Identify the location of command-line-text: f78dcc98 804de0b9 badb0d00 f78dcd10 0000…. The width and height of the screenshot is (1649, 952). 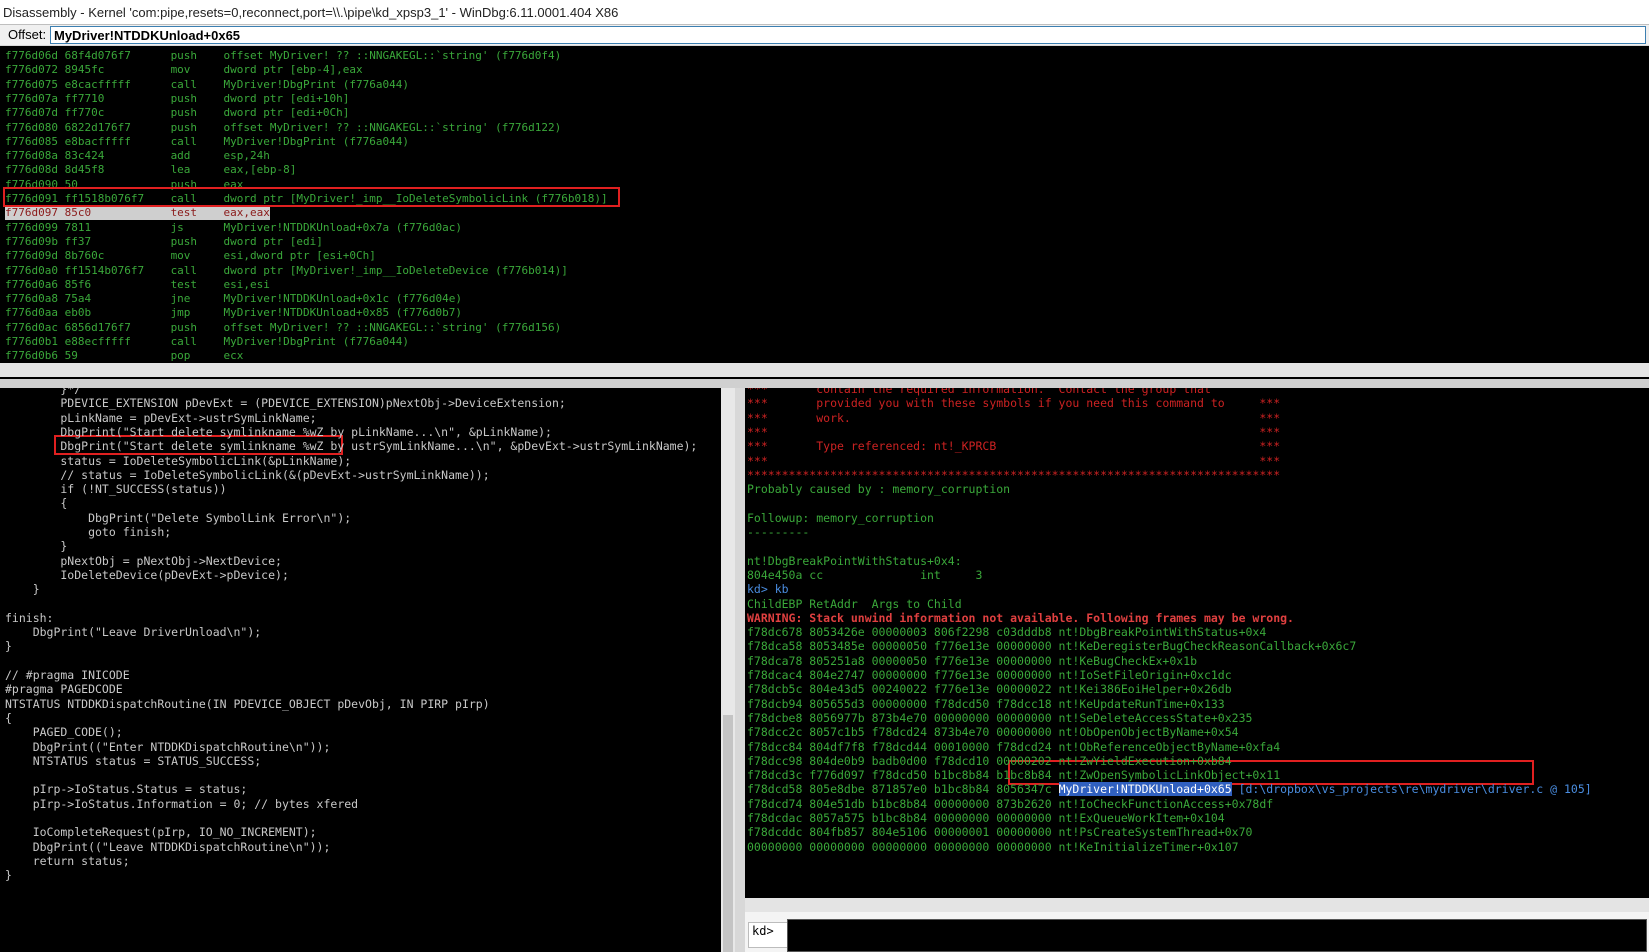
(989, 760).